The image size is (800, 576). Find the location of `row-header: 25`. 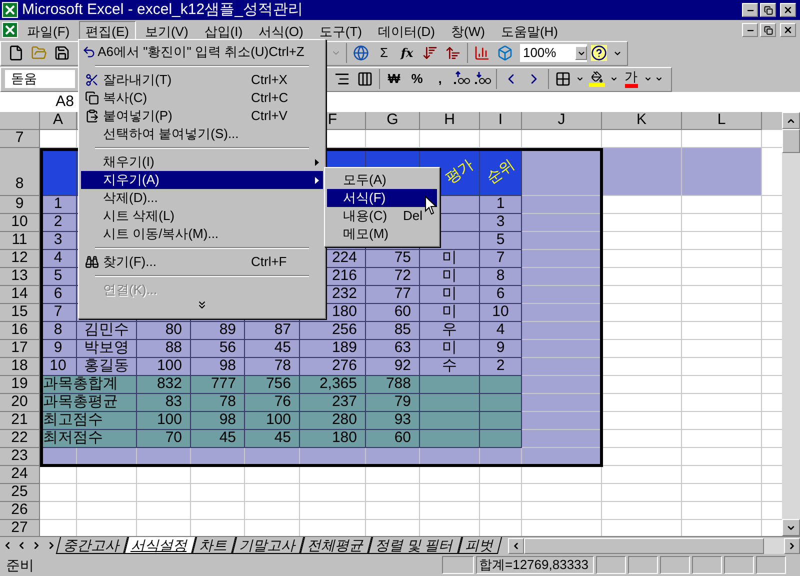

row-header: 25 is located at coordinates (20, 493).